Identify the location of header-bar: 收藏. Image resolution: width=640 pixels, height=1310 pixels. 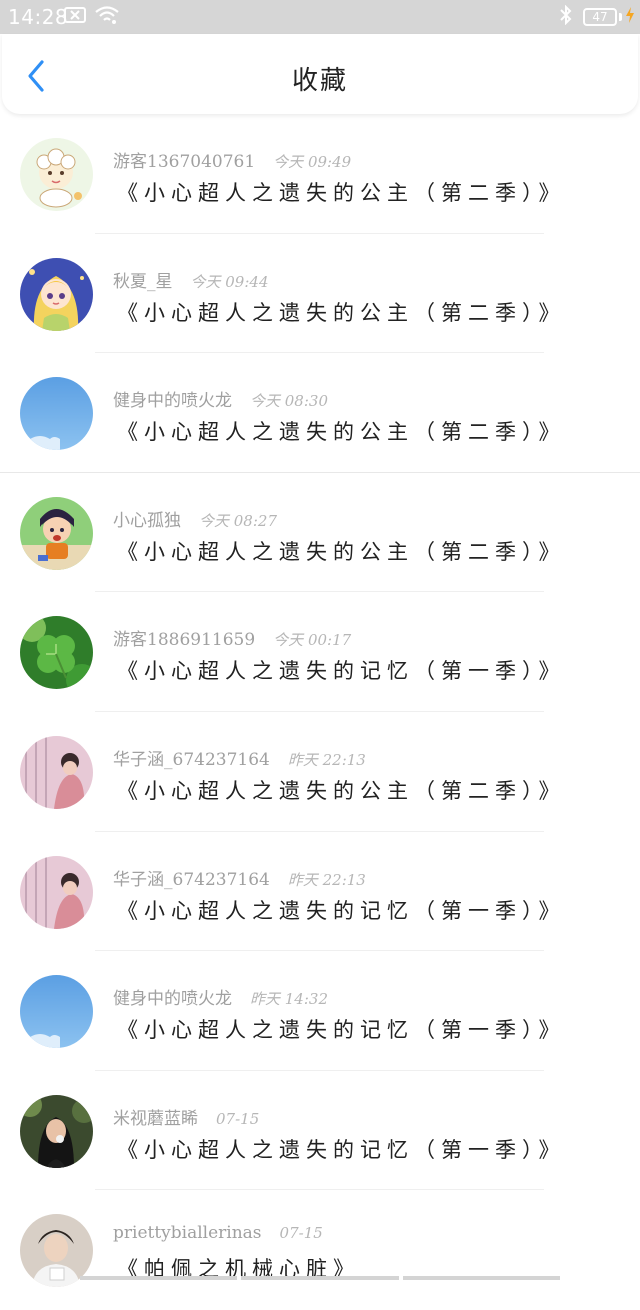
(320, 74).